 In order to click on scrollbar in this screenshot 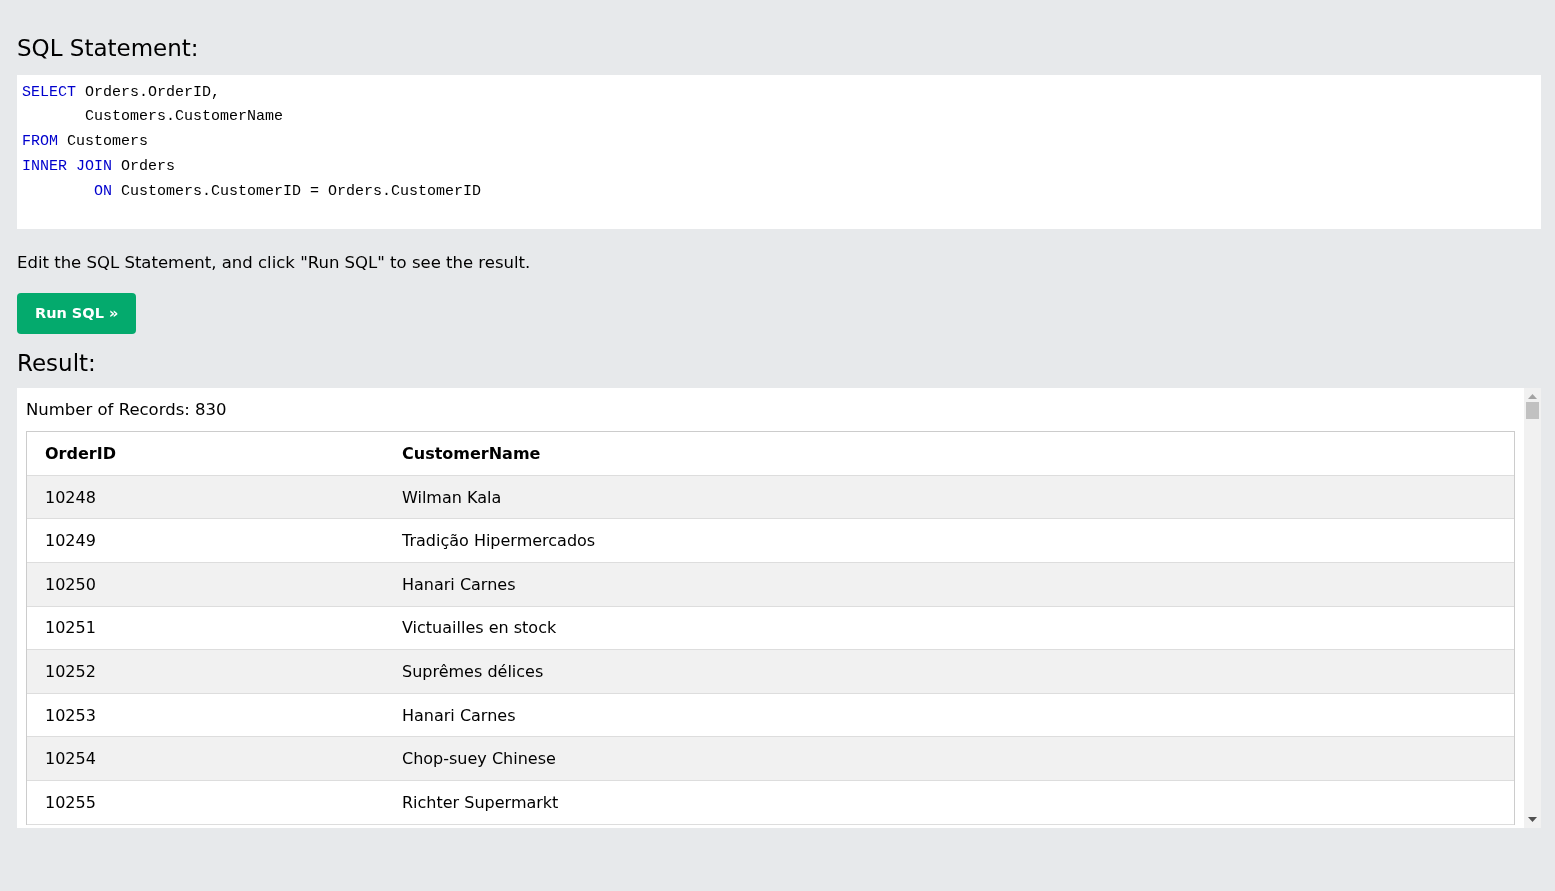, I will do `click(1532, 608)`.